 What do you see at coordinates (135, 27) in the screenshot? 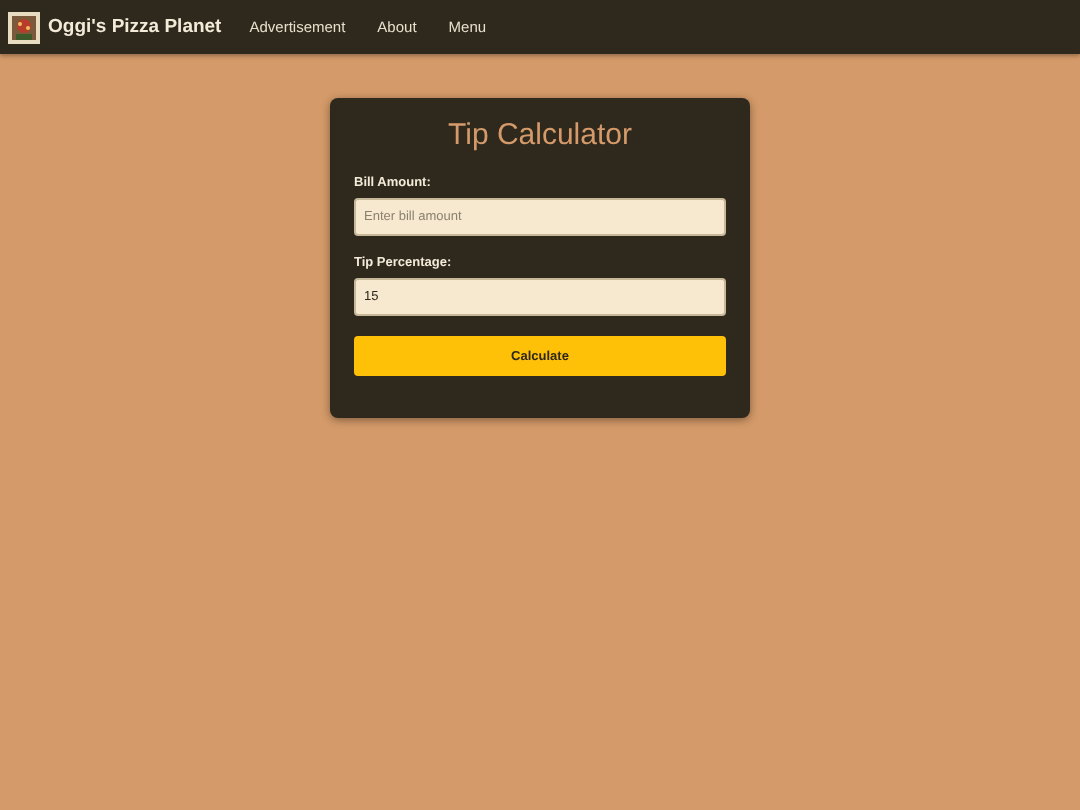
I see `brand-link: Oggi's Pizza Planet` at bounding box center [135, 27].